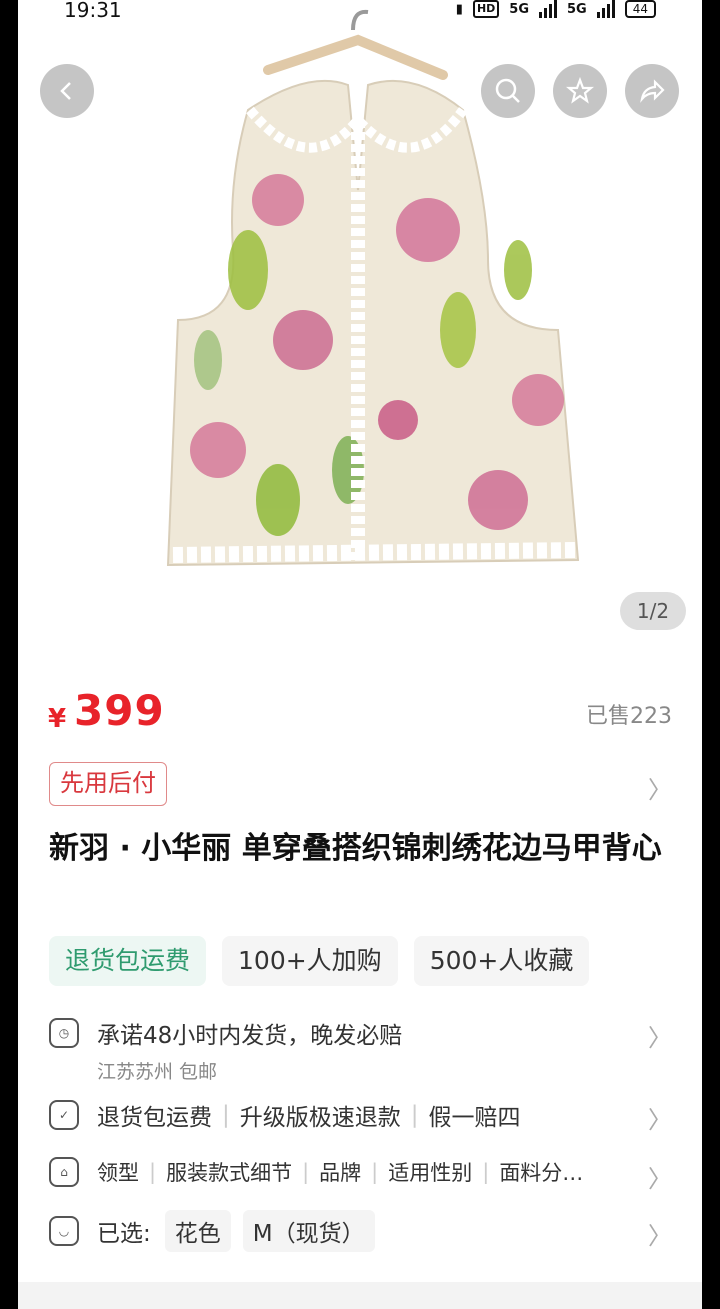  I want to click on param-item: 适用性别, so click(430, 1173).